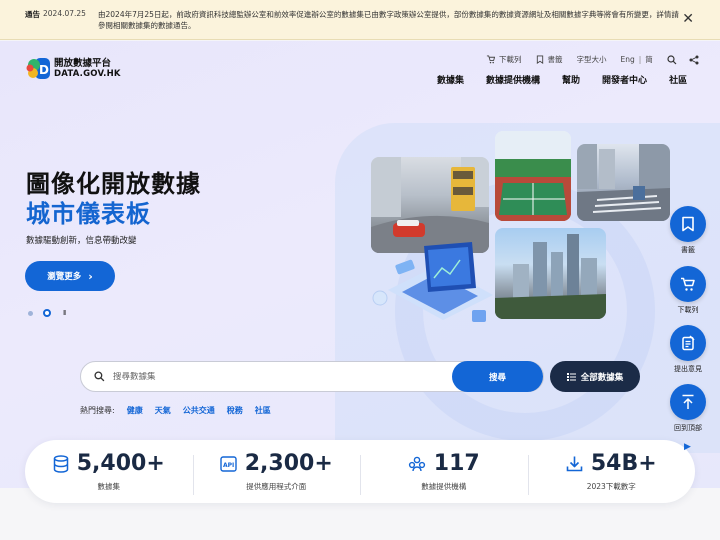  What do you see at coordinates (688, 310) in the screenshot?
I see `side-tool-label: 下載列` at bounding box center [688, 310].